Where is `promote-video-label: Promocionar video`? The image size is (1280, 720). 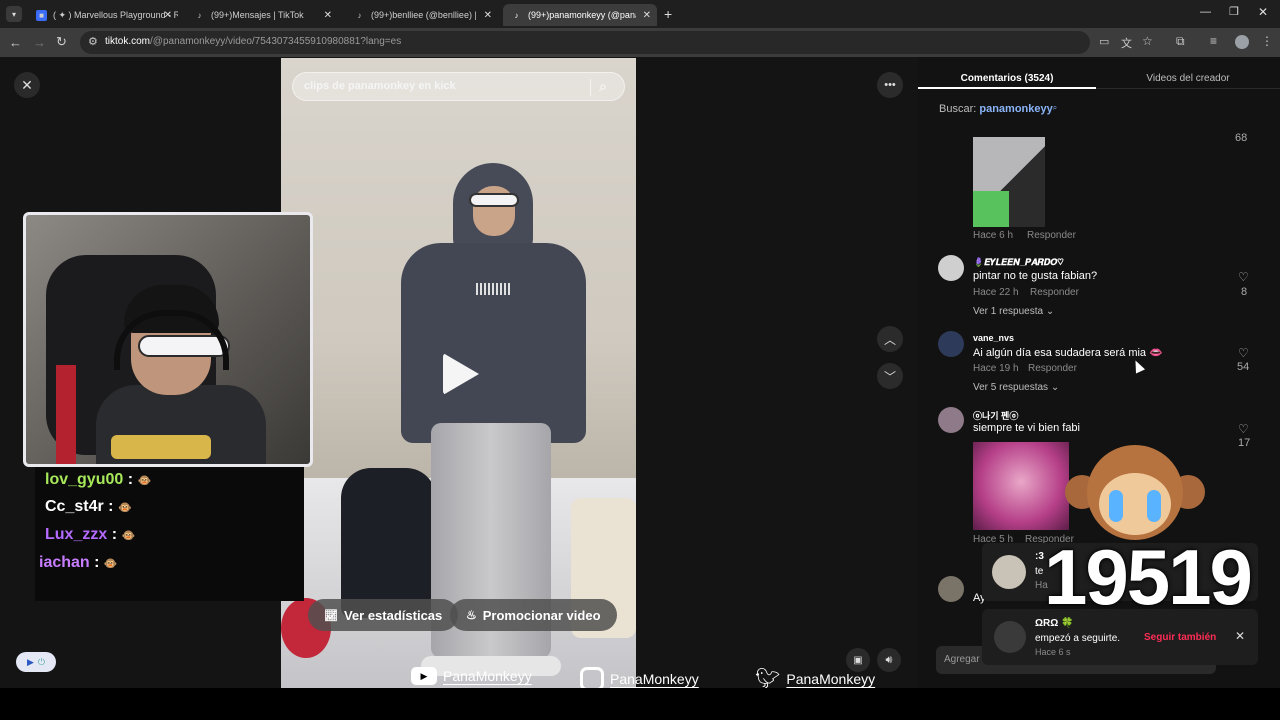
promote-video-label: Promocionar video is located at coordinates (541, 615).